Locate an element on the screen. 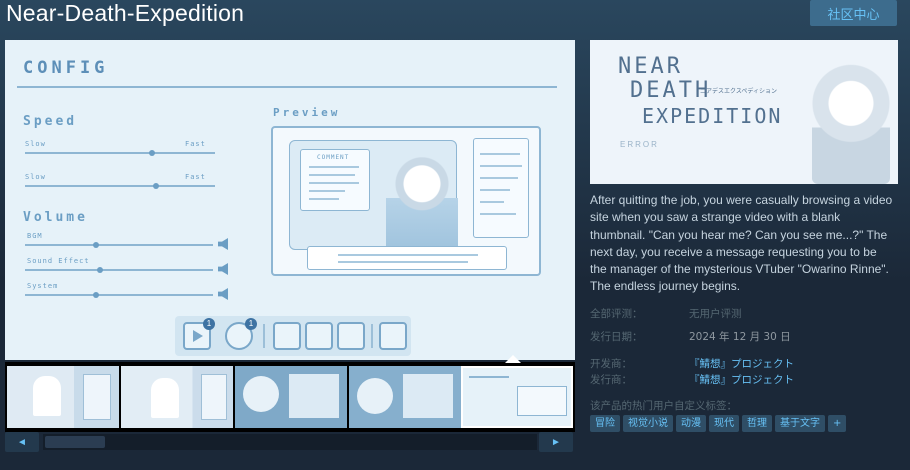 The width and height of the screenshot is (910, 470). error-label: ERROR is located at coordinates (639, 144).